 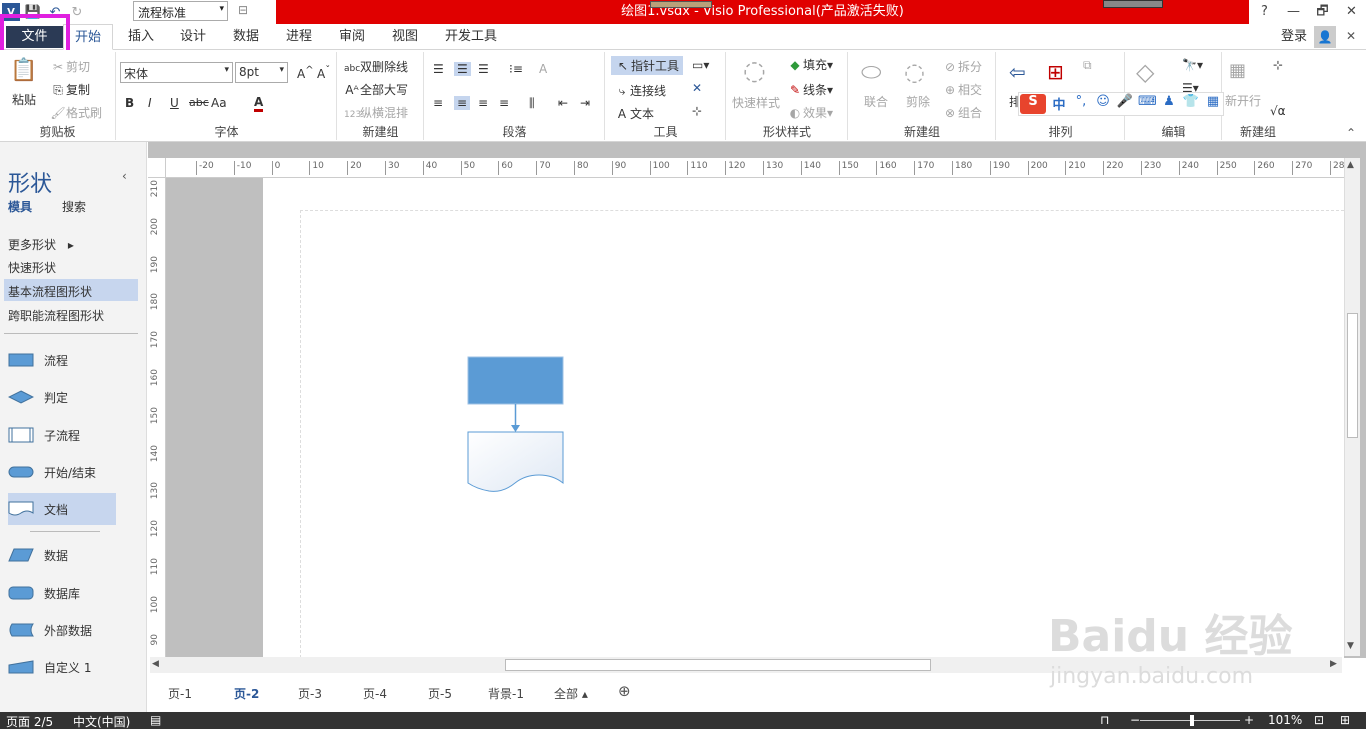 What do you see at coordinates (754, 71) in the screenshot?
I see `quick-styles-icon: ◌` at bounding box center [754, 71].